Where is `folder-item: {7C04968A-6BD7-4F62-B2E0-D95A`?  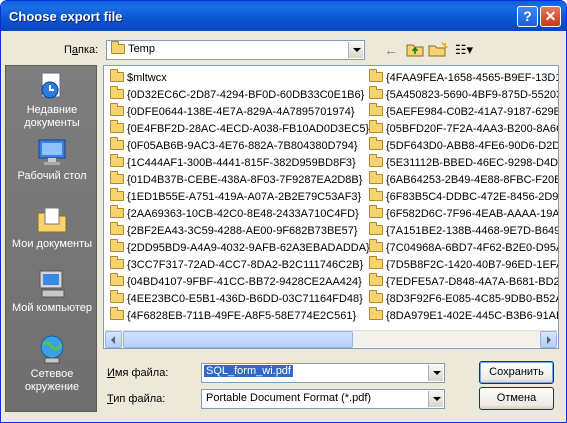 folder-item: {7C04968A-6BD7-4F62-B2E0-D95A is located at coordinates (463, 247).